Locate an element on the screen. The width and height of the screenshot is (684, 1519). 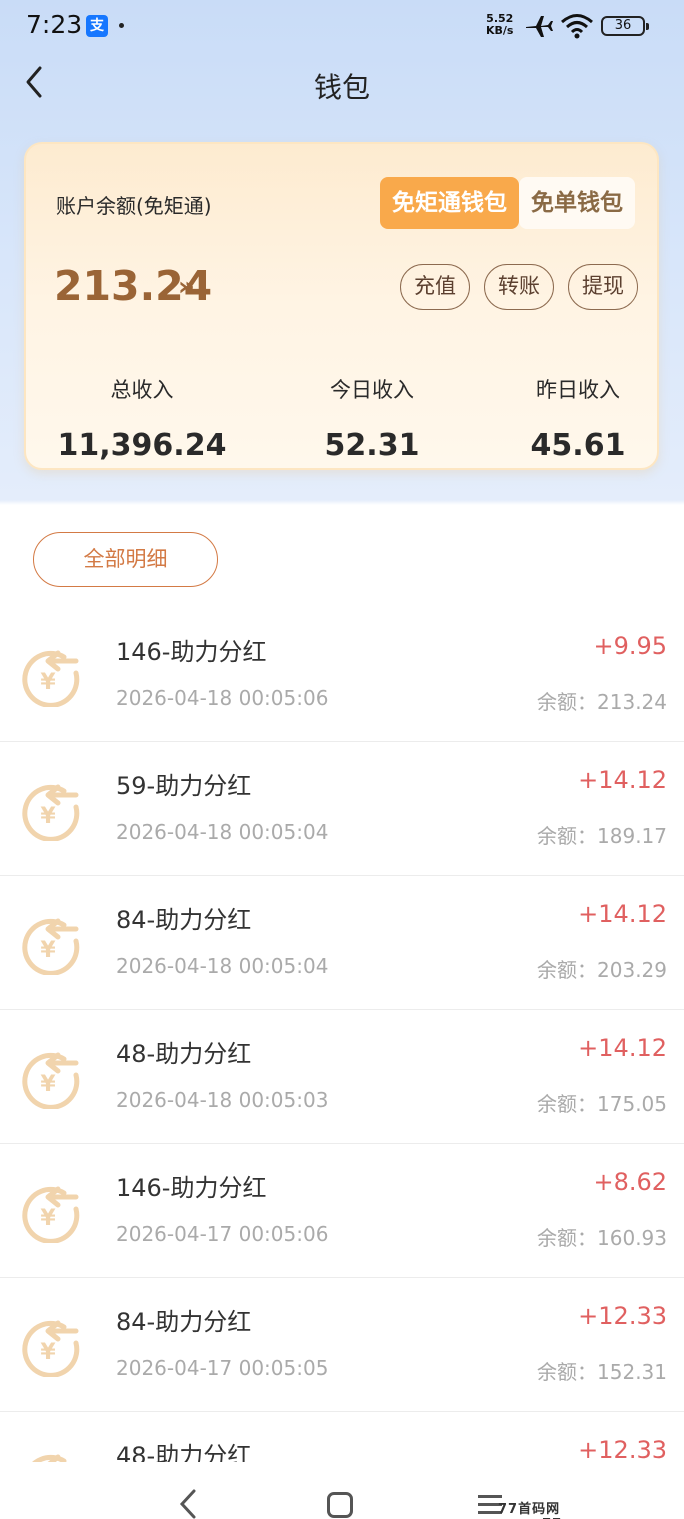
page-title: 钱包 is located at coordinates (341, 87).